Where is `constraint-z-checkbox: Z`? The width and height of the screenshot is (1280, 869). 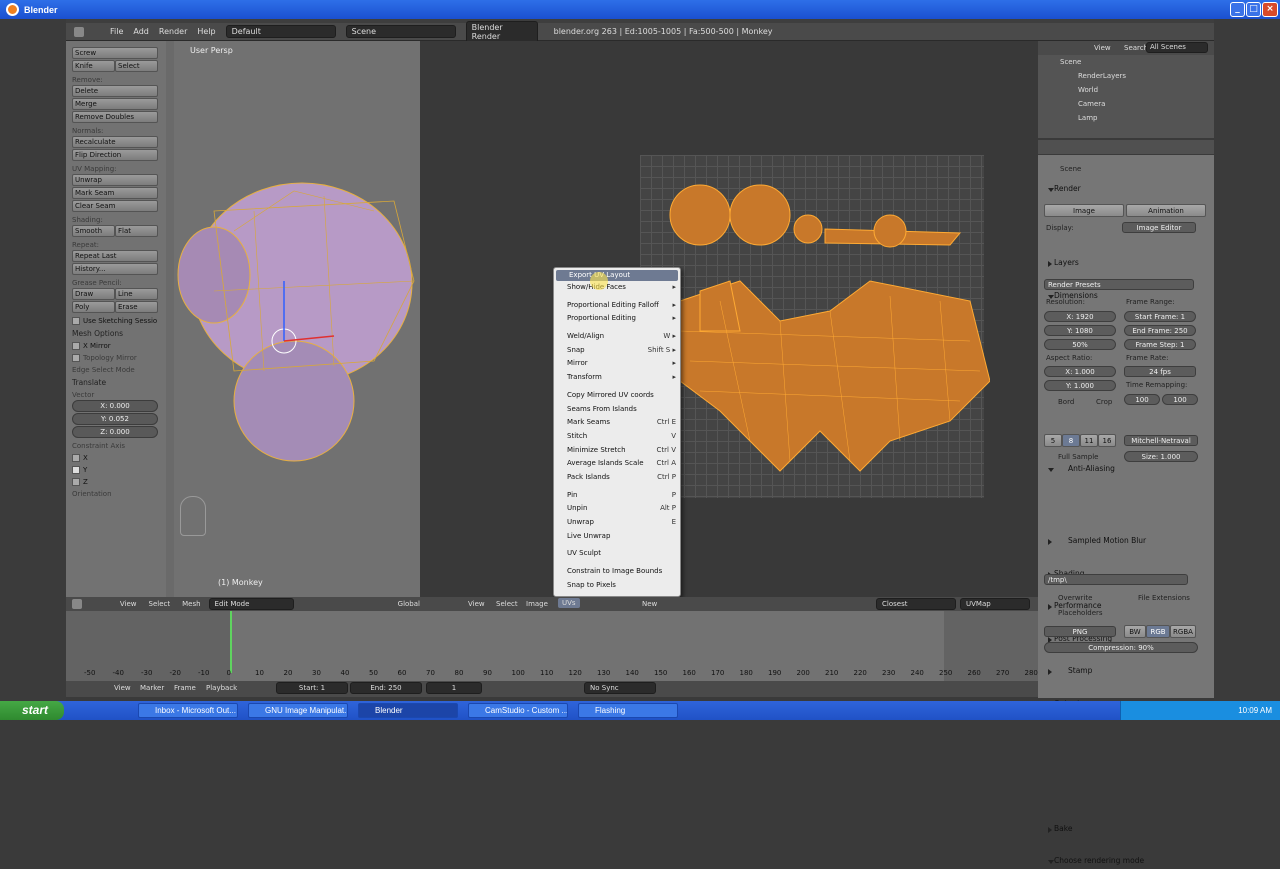 constraint-z-checkbox: Z is located at coordinates (119, 482).